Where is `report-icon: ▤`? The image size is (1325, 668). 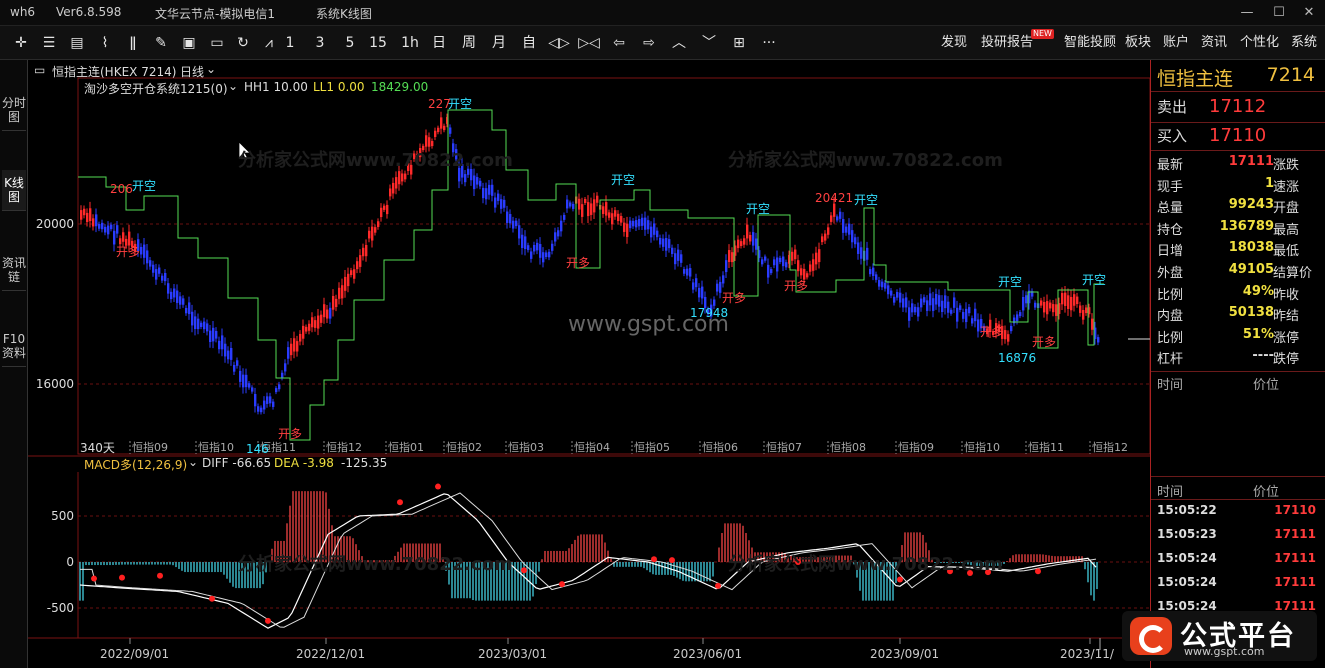
report-icon: ▤ is located at coordinates (77, 43).